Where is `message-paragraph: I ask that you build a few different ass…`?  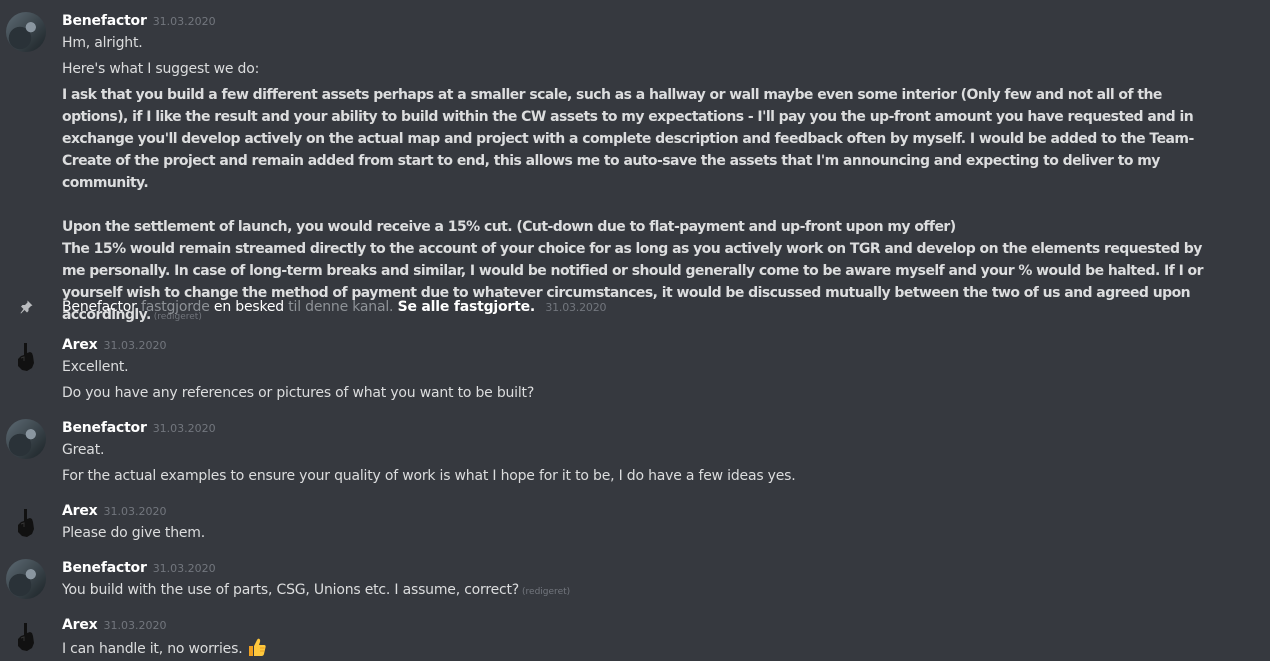 message-paragraph: I ask that you build a few different ass… is located at coordinates (628, 139).